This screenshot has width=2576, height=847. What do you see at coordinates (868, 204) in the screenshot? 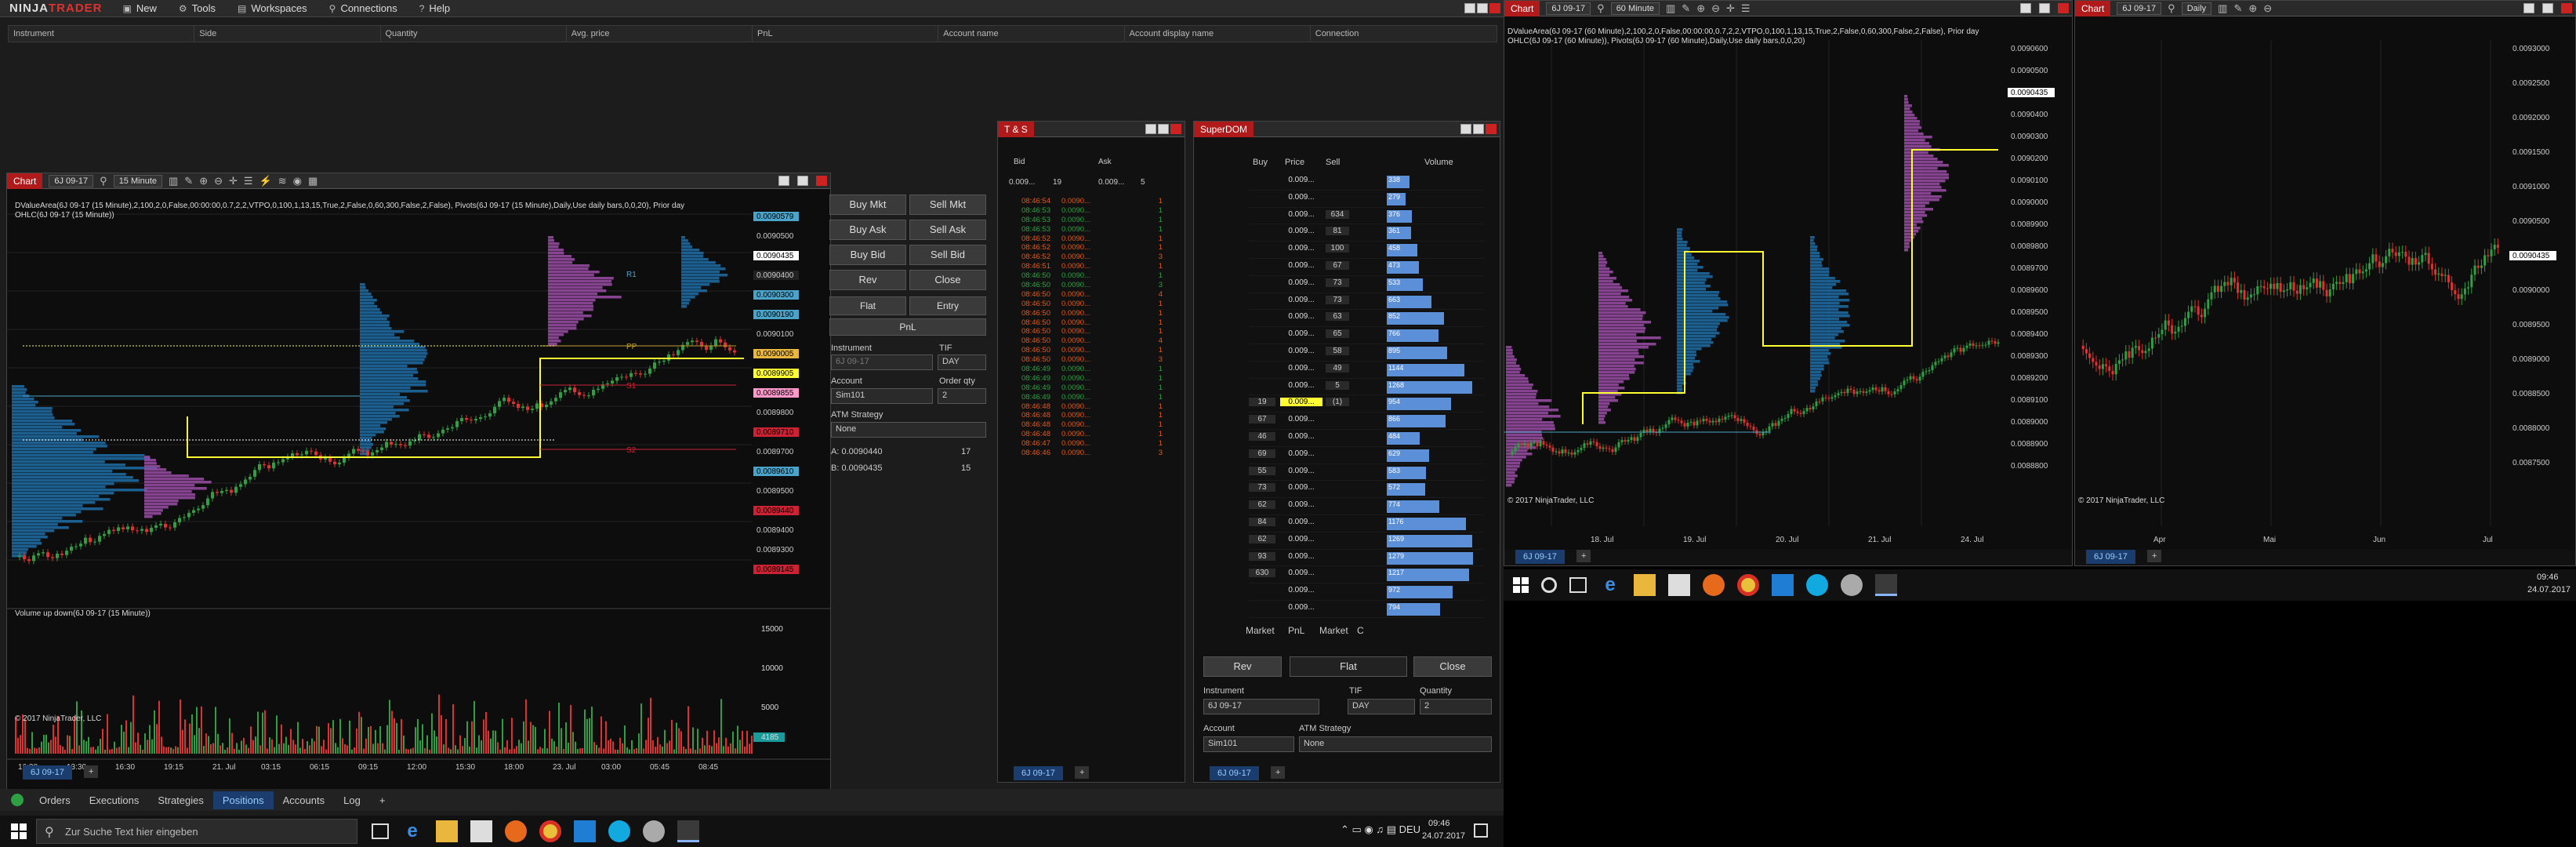
I see `buy-mkt-button: Buy Mkt` at bounding box center [868, 204].